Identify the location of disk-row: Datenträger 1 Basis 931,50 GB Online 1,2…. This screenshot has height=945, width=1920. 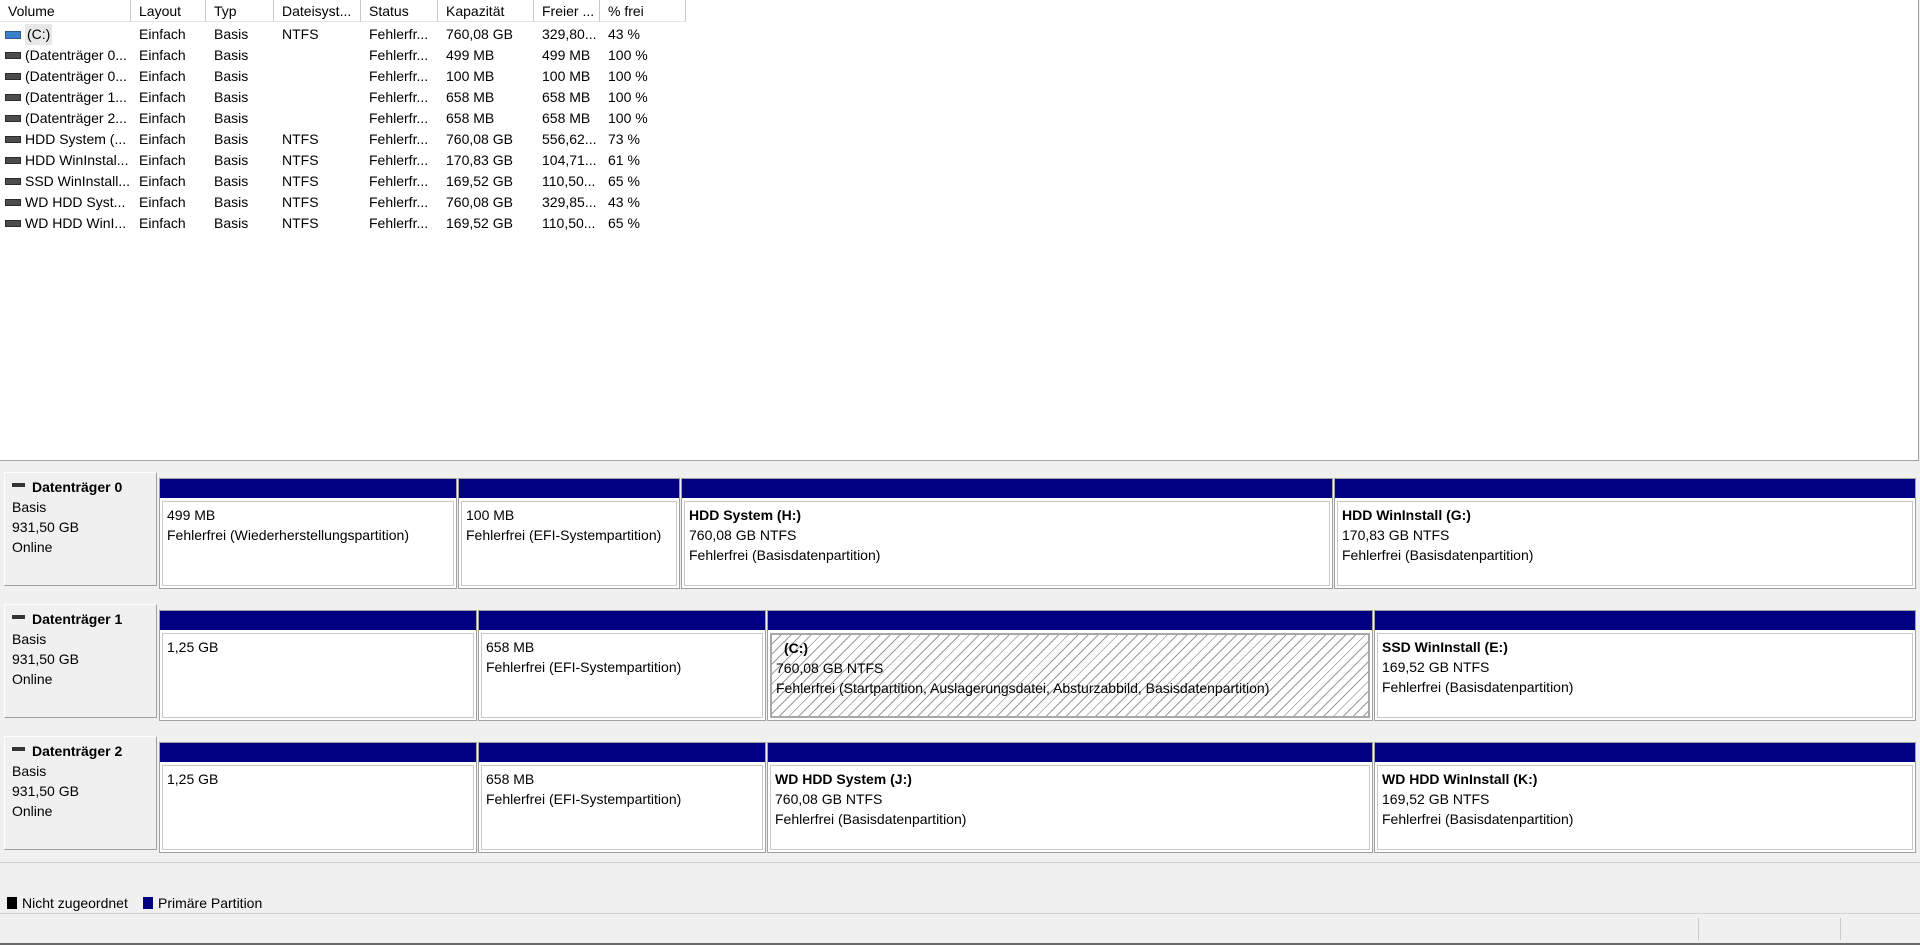
(960, 659).